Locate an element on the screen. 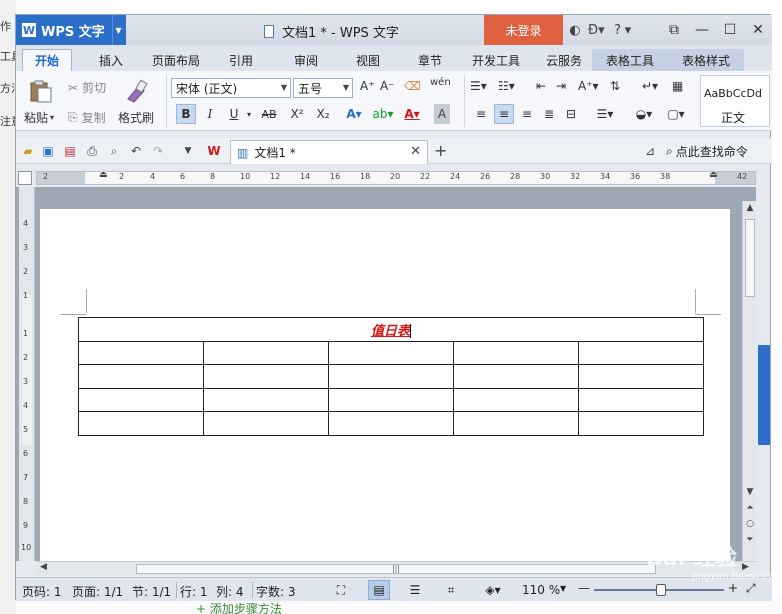 Image resolution: width=782 pixels, height=614 pixels. login-button: 未登录 is located at coordinates (523, 30).